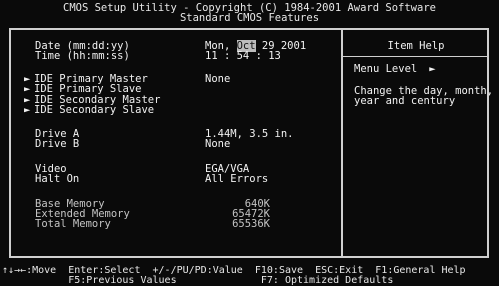  Describe the element at coordinates (405, 101) in the screenshot. I see `help-text-line-2: year and century` at that location.